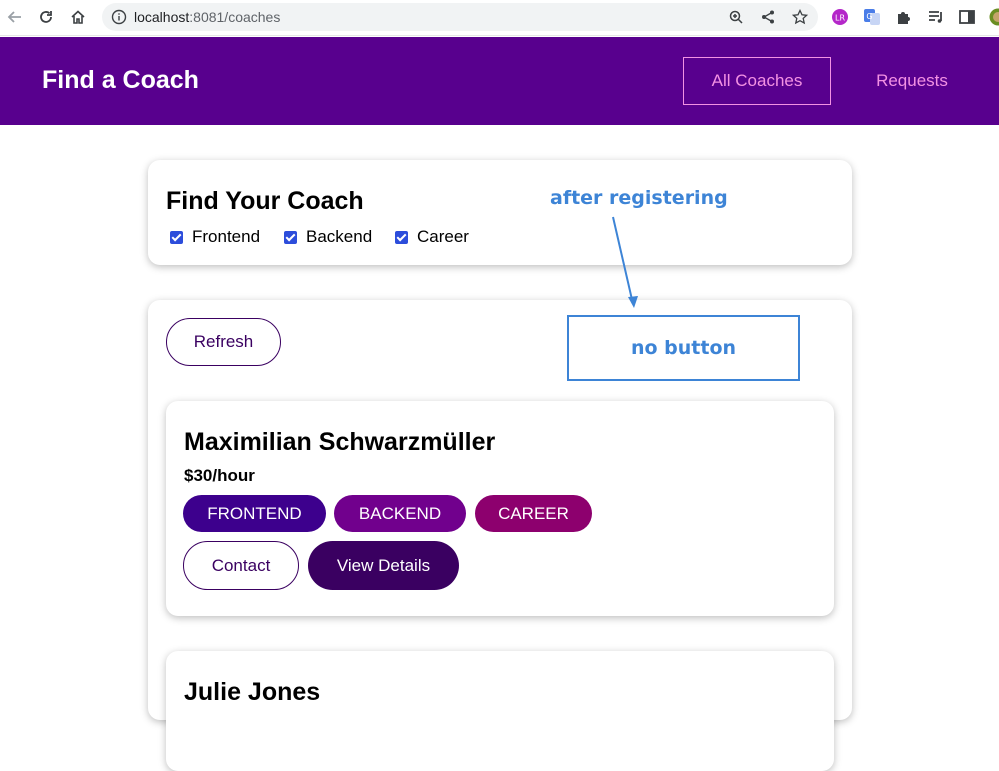  I want to click on app-header: Find a Coach All Coaches Requests, so click(499, 81).